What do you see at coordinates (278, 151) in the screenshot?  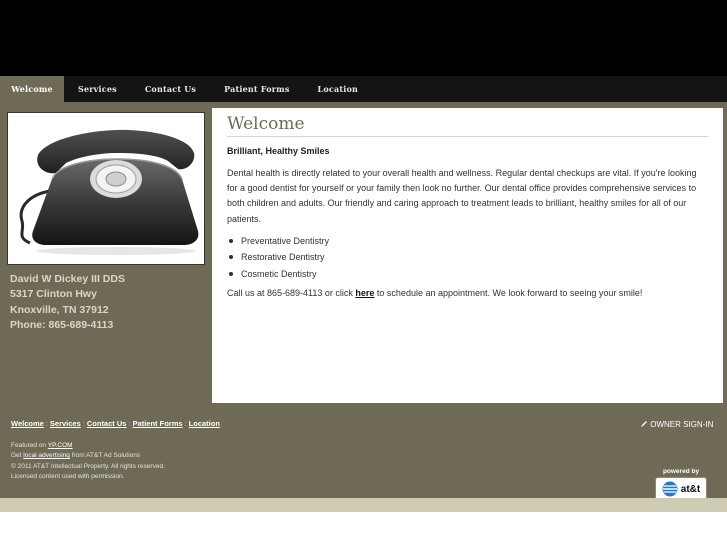 I see `content-subtitle: Brilliant, Healthy Smiles` at bounding box center [278, 151].